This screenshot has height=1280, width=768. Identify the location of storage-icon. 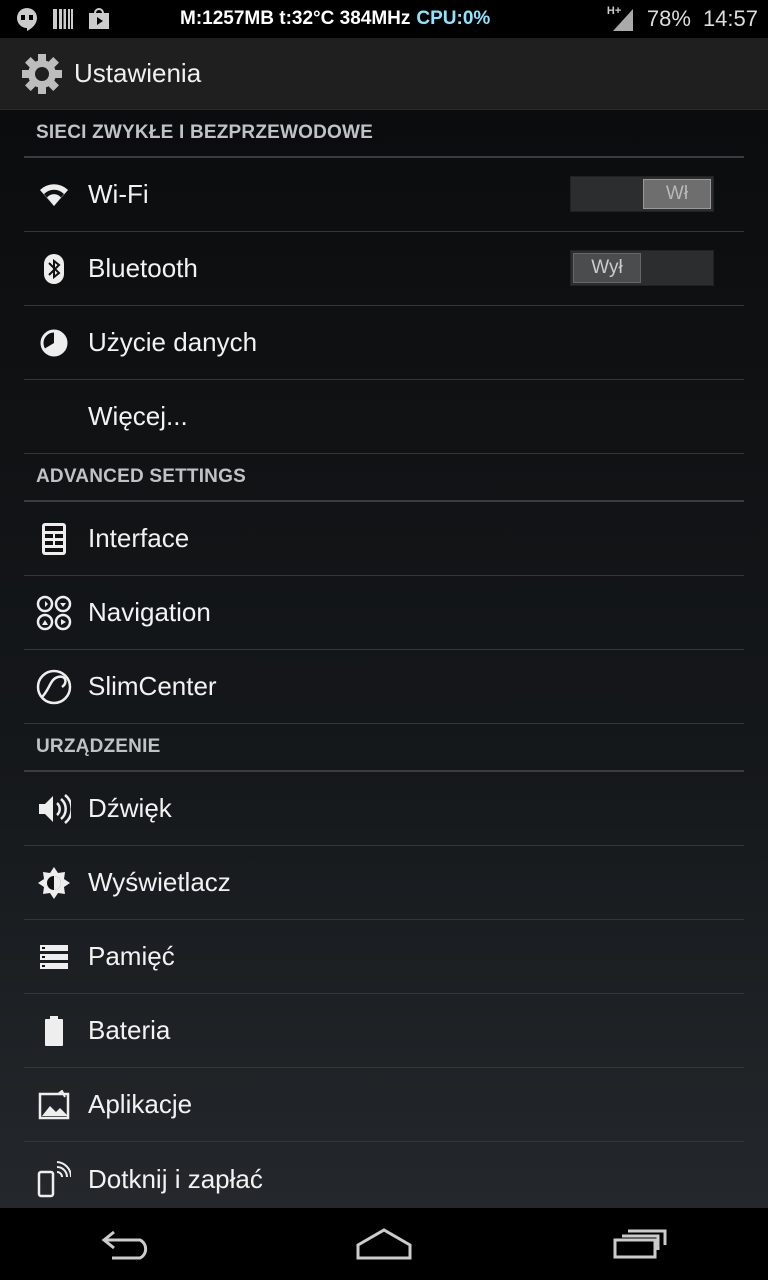
(54, 957).